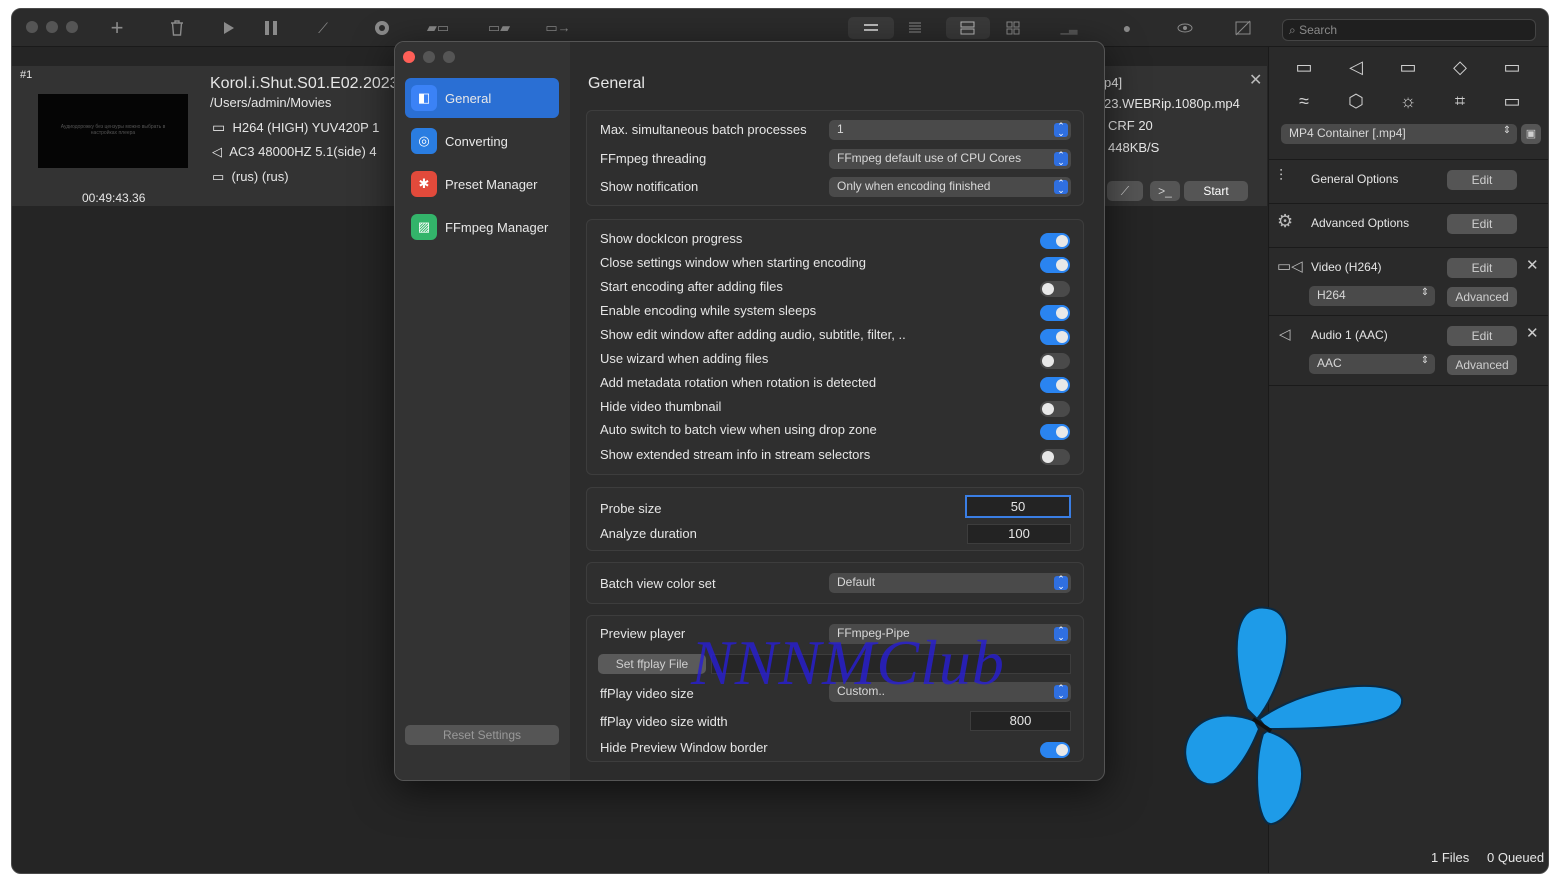 The width and height of the screenshot is (1561, 883). What do you see at coordinates (382, 28) in the screenshot?
I see `record-icon` at bounding box center [382, 28].